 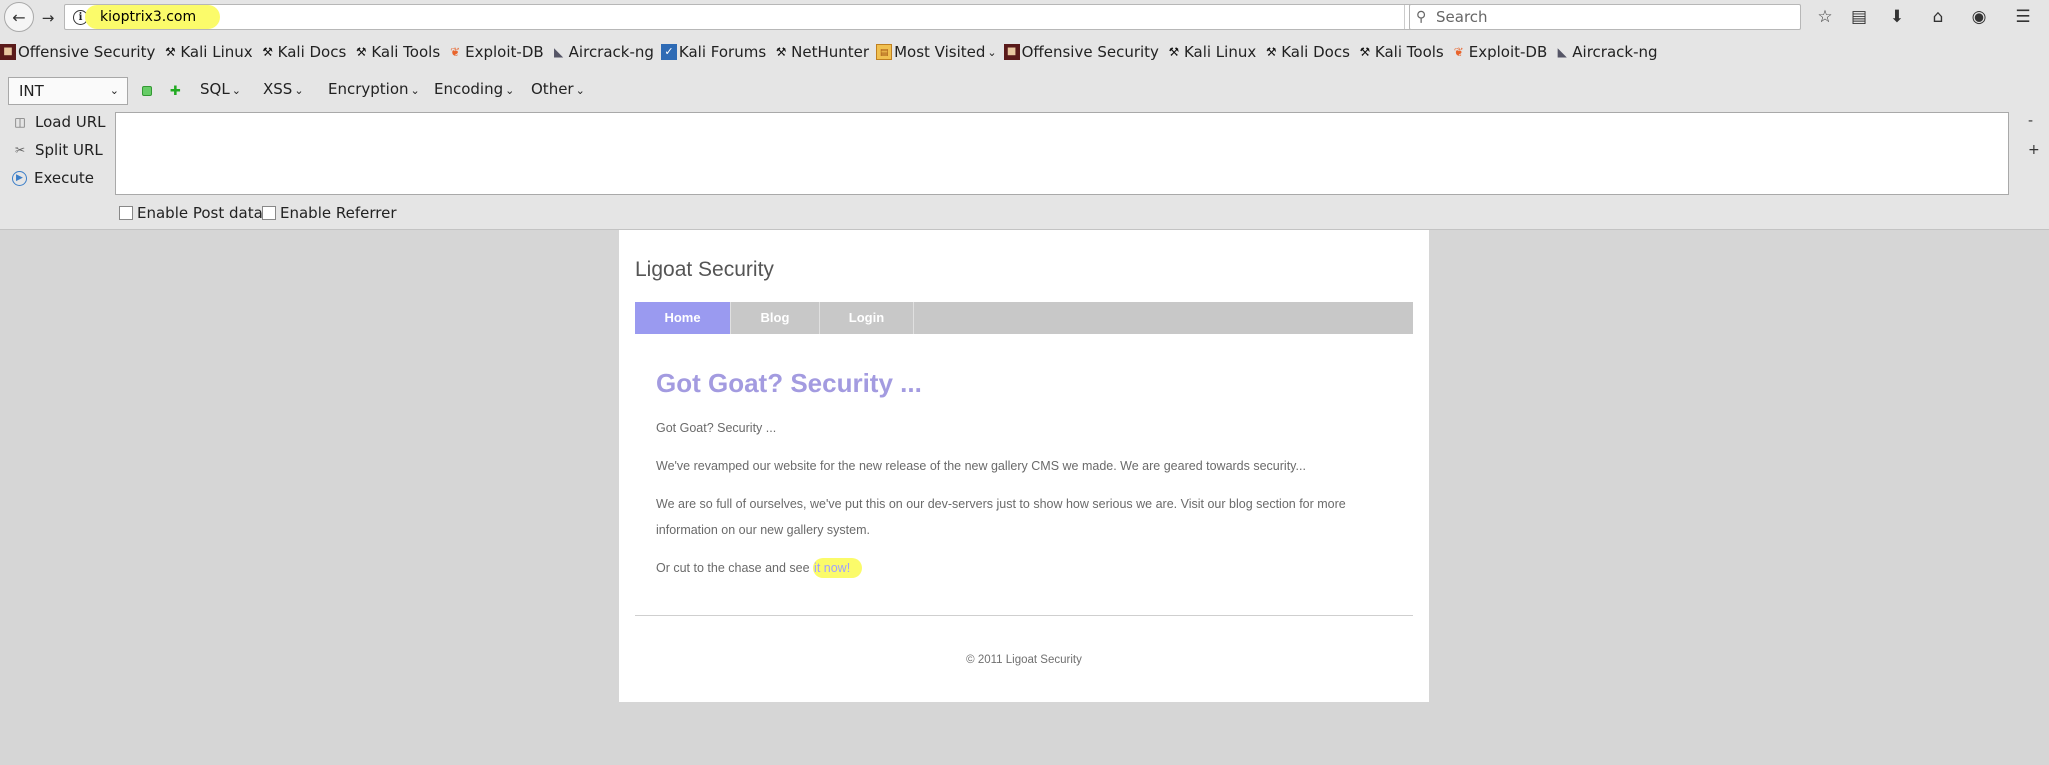 I want to click on hackbar-increase-icon: ✚, so click(x=175, y=91).